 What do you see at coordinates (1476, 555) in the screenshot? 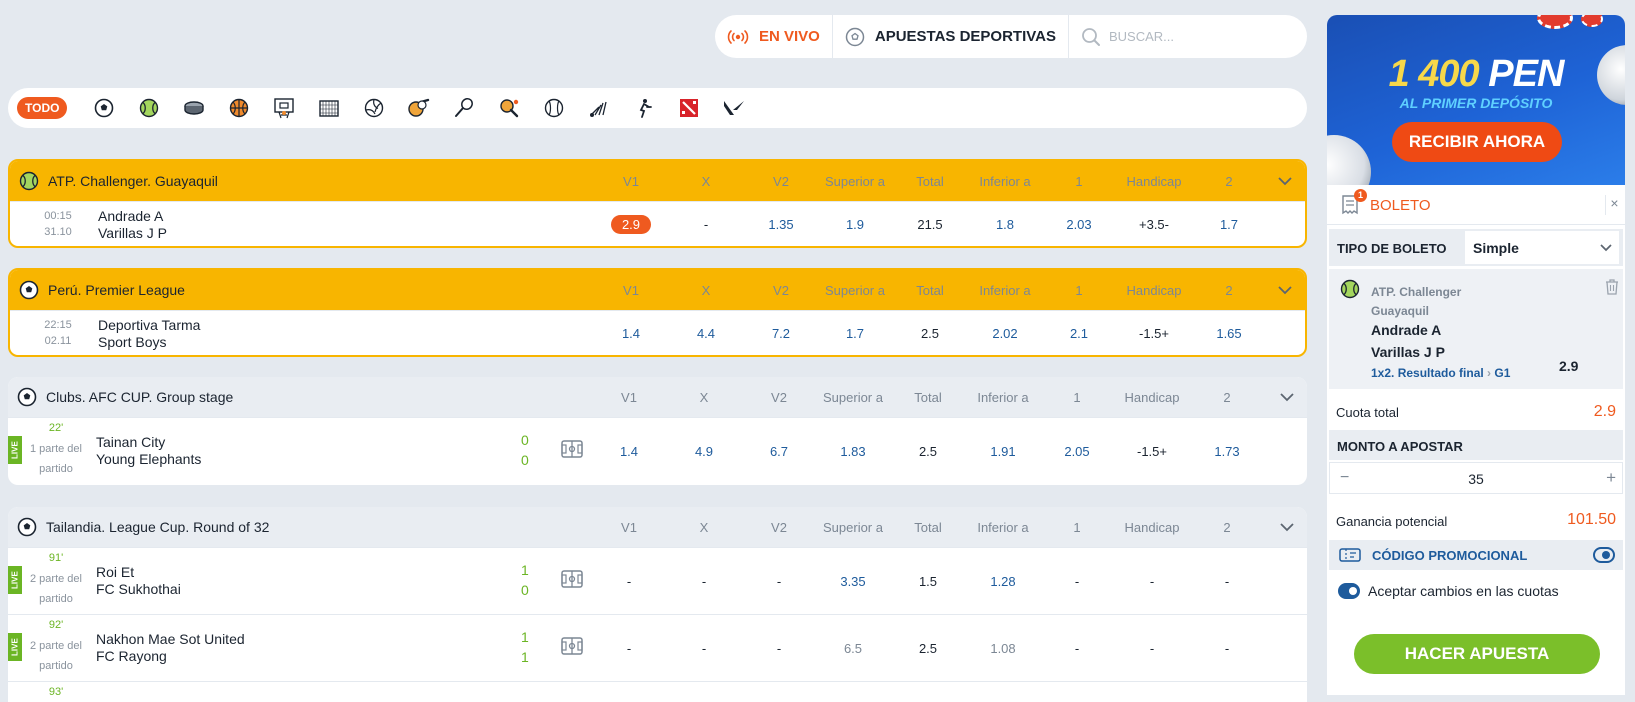
I see `promo-code-row: CÓDIGO PROMOCIONAL` at bounding box center [1476, 555].